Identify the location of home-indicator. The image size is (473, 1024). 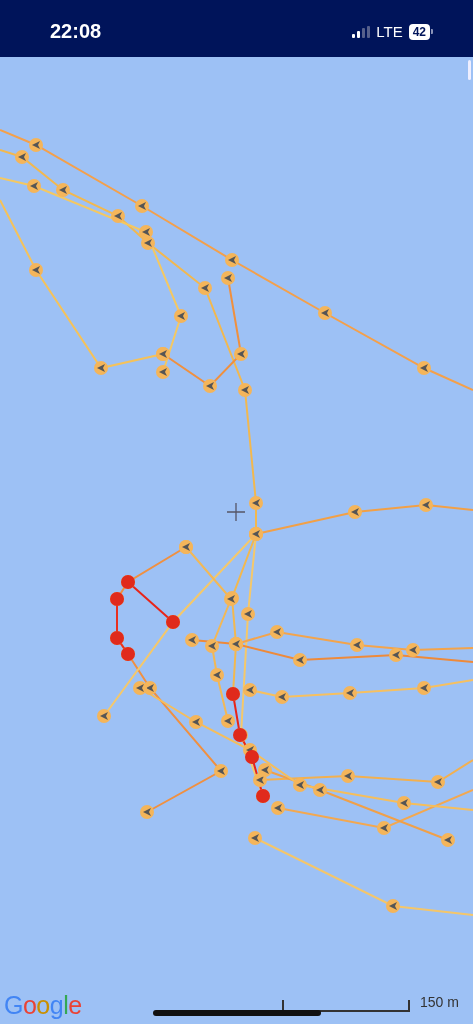
(237, 1013).